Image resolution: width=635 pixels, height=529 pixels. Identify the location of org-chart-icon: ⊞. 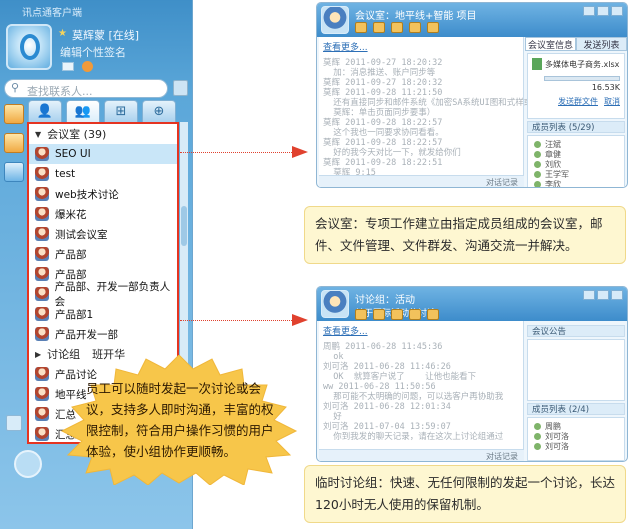
(121, 111).